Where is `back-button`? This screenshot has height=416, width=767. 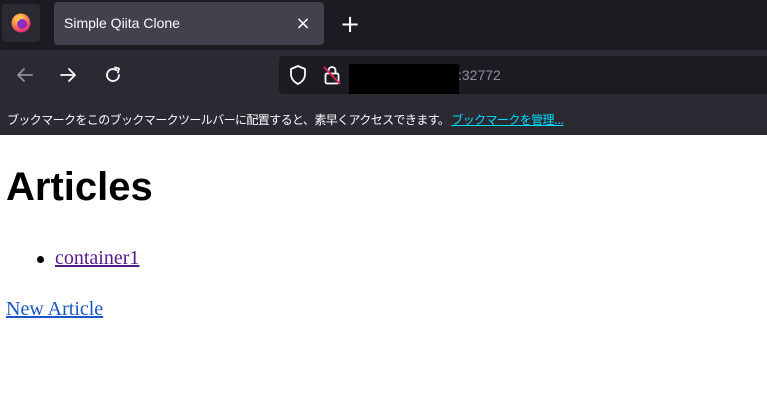 back-button is located at coordinates (25, 75).